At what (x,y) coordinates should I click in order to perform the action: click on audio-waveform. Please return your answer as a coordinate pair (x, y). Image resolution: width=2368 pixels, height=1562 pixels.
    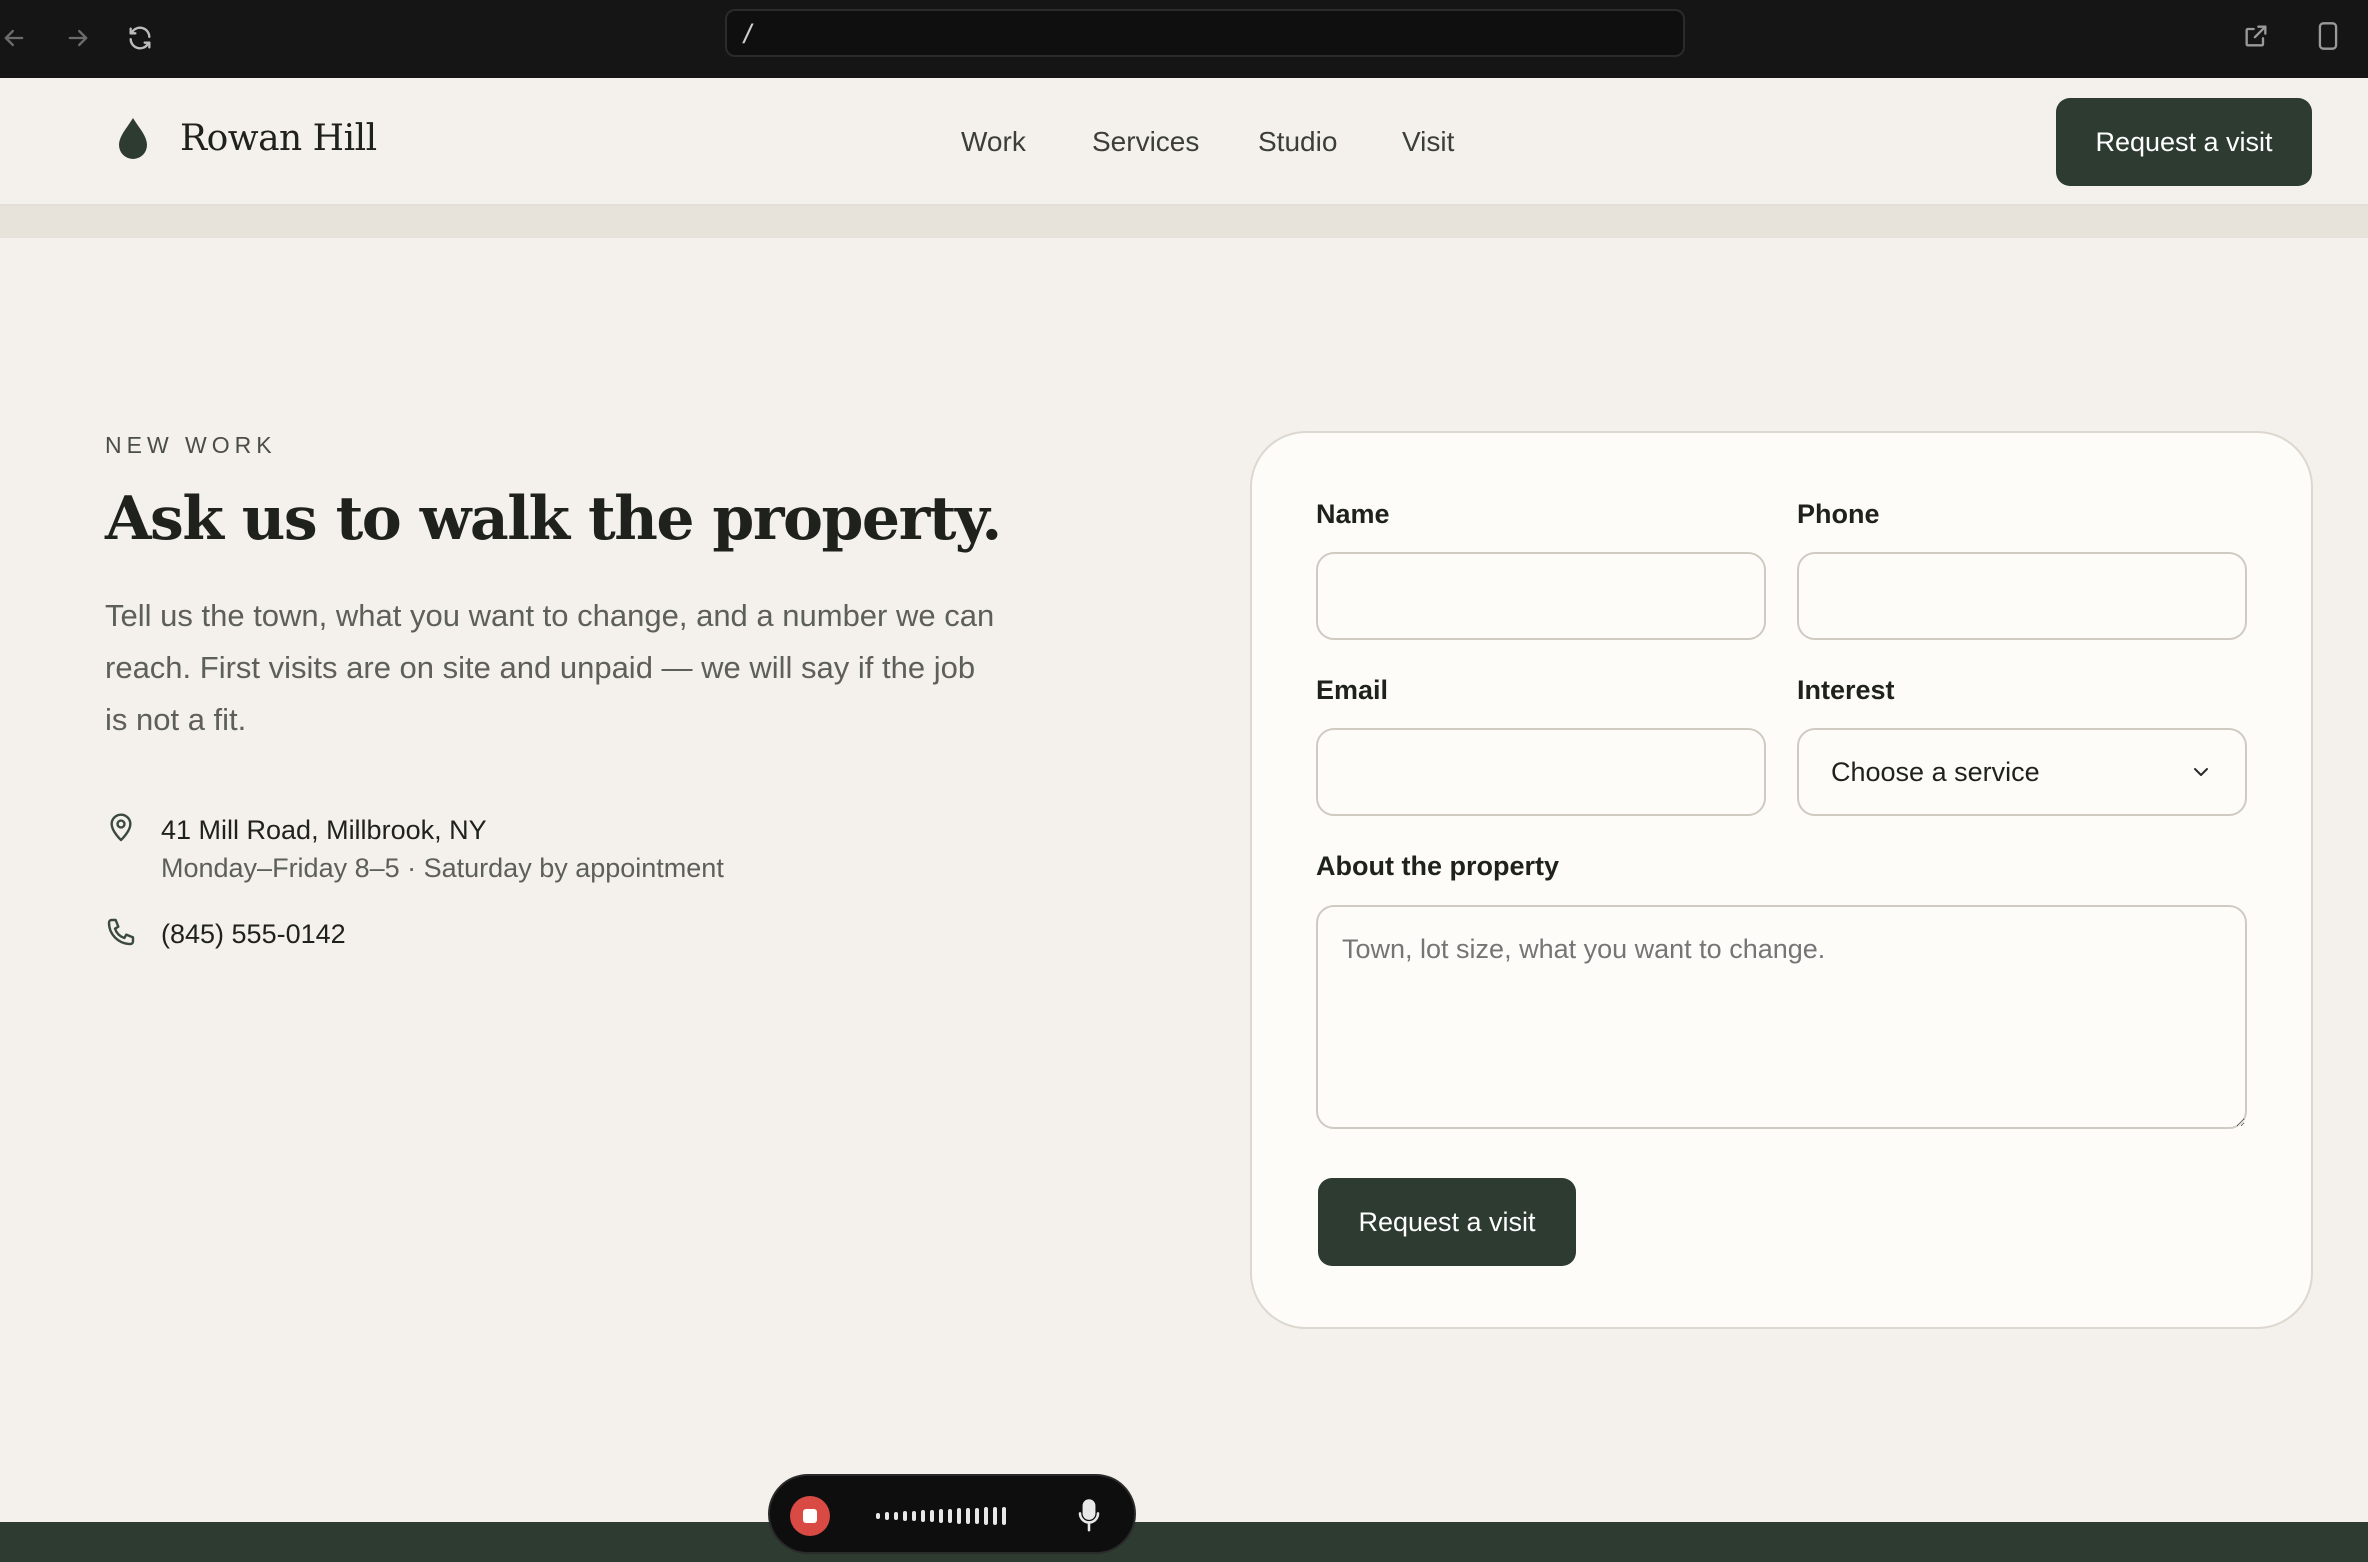
    Looking at the image, I should click on (941, 1516).